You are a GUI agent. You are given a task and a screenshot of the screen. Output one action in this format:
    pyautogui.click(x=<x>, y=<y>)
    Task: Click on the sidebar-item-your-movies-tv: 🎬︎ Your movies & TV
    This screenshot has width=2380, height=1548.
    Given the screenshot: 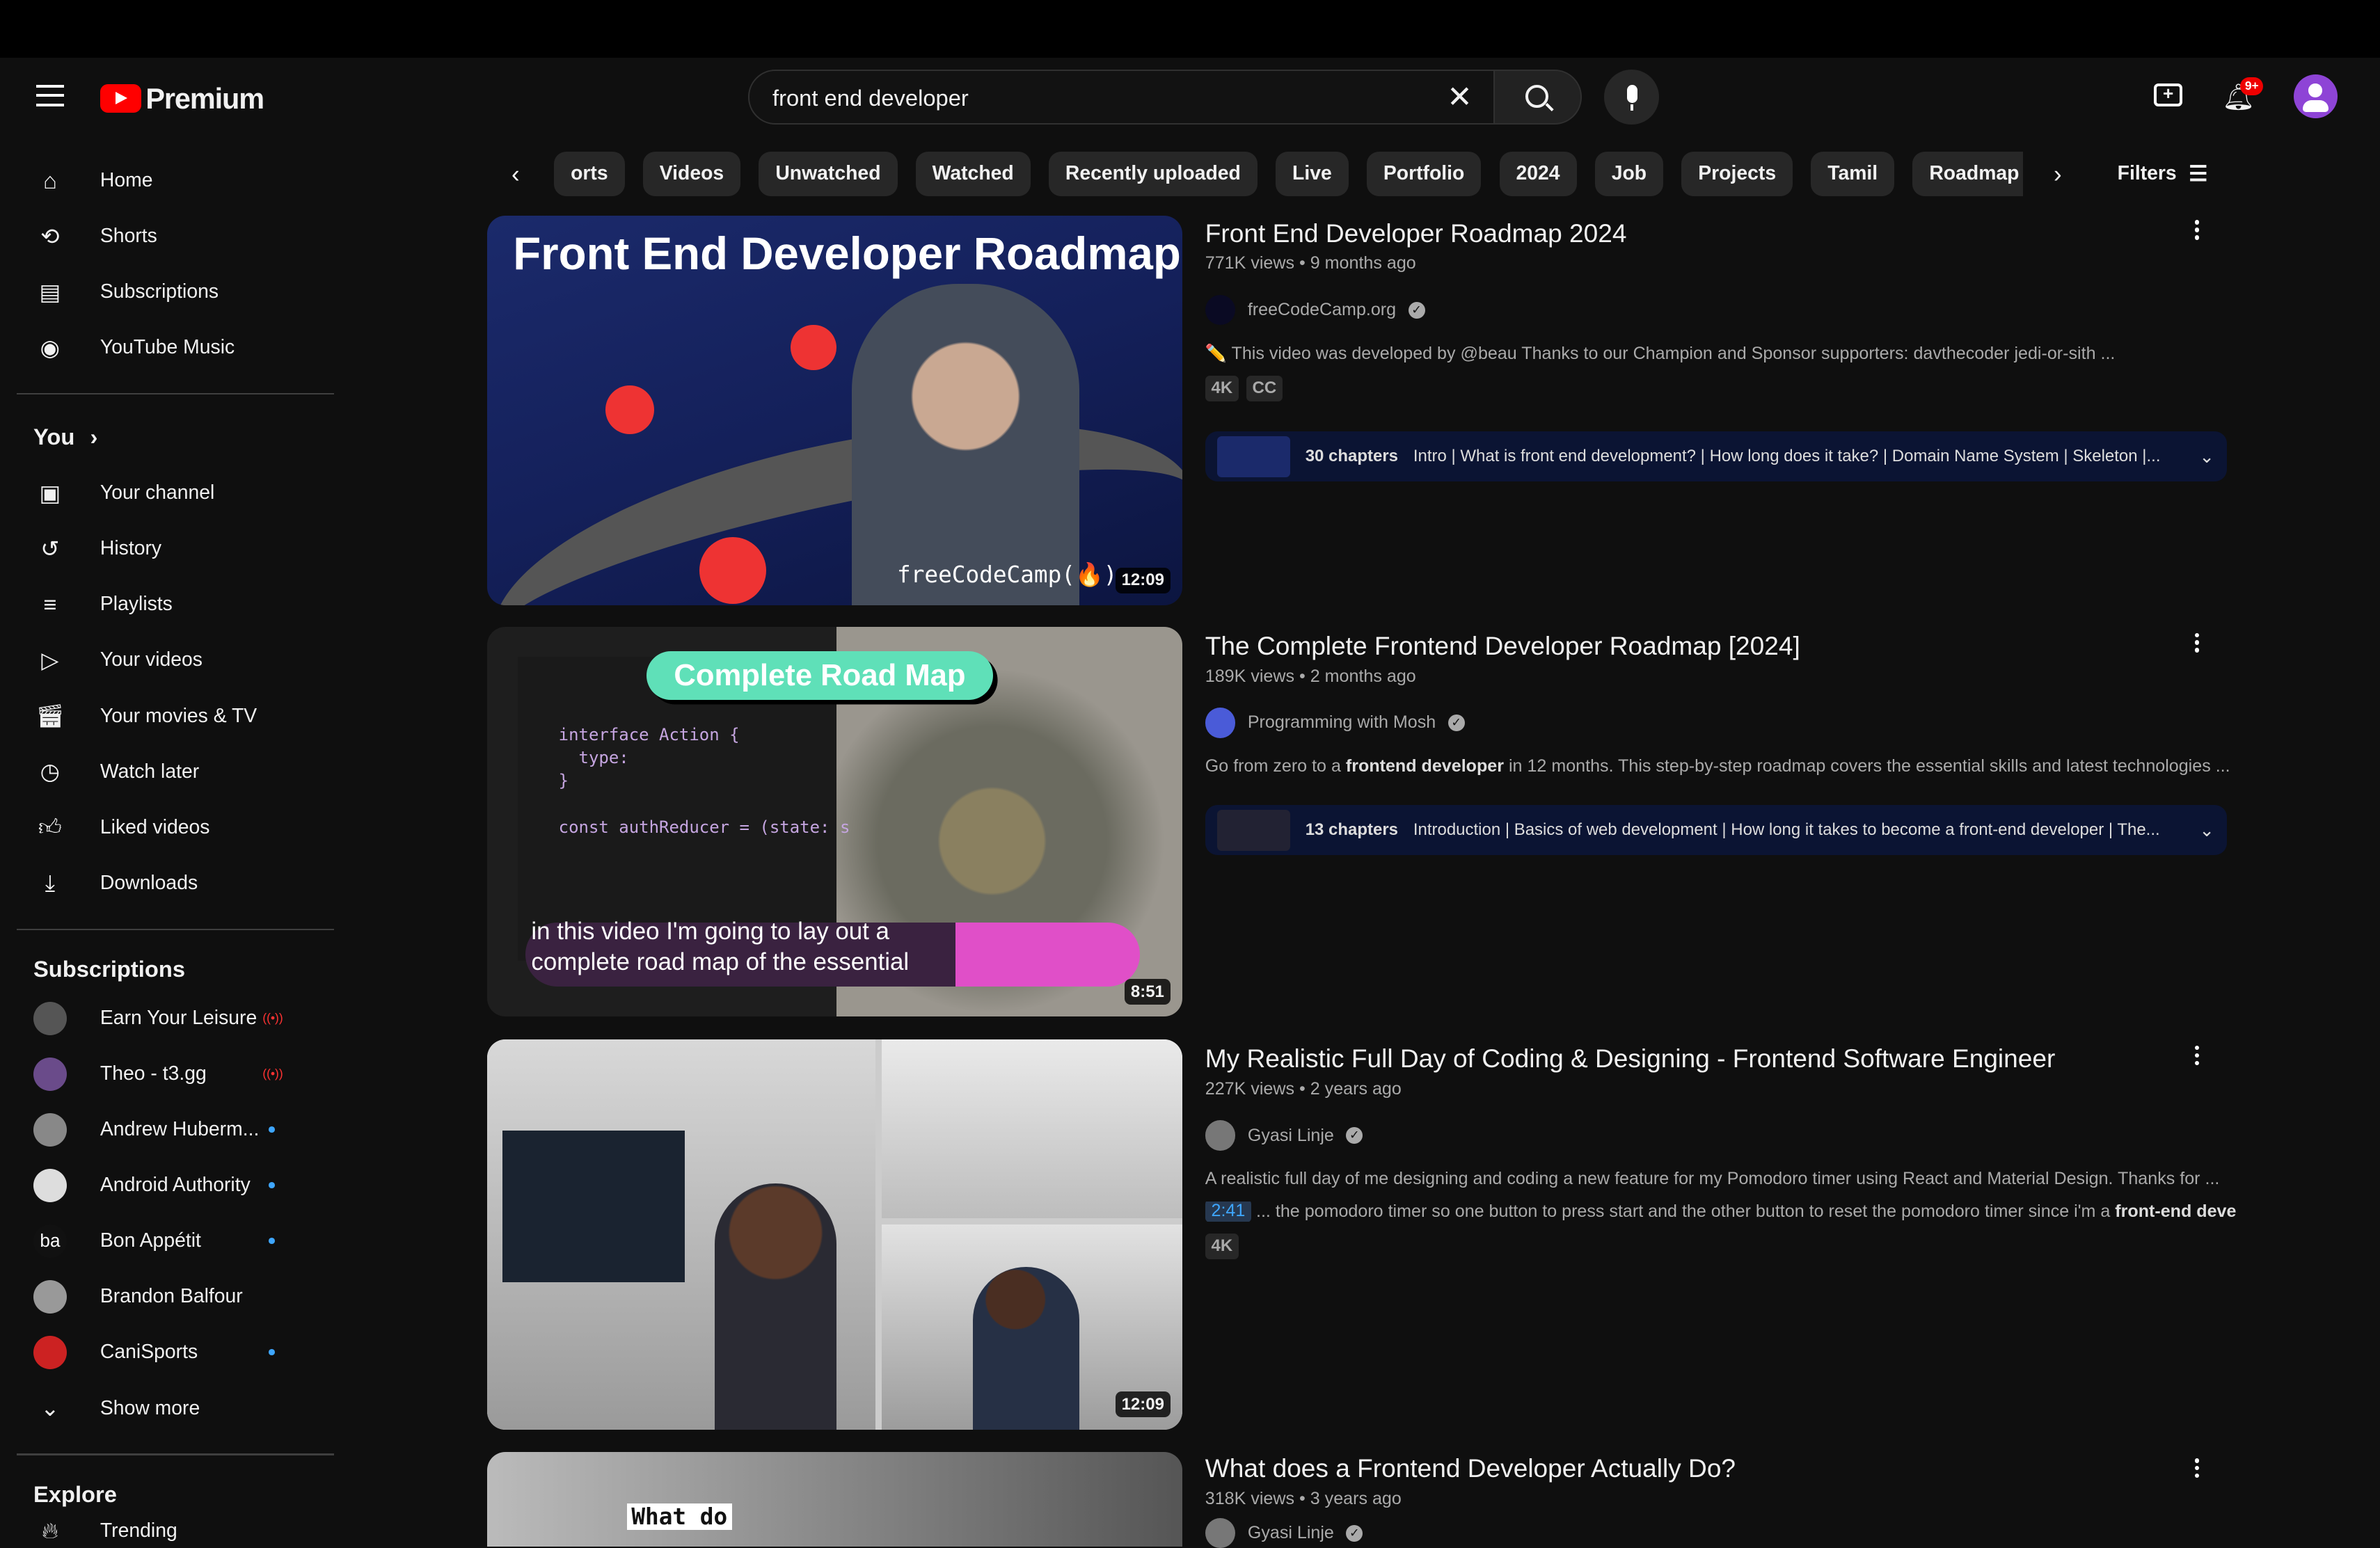 What is the action you would take?
    pyautogui.click(x=145, y=716)
    